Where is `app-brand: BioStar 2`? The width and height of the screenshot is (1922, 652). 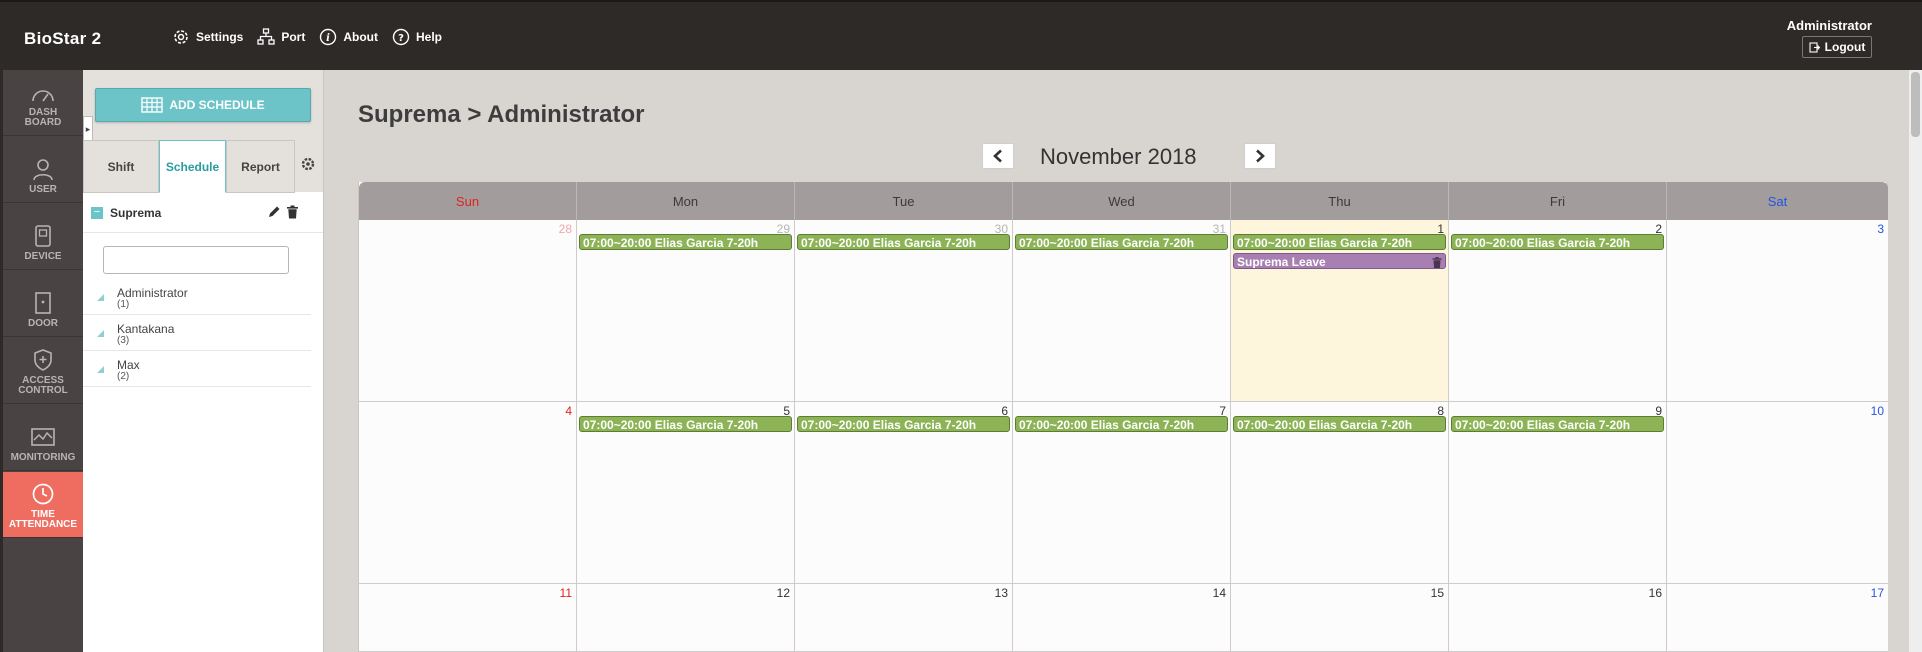
app-brand: BioStar 2 is located at coordinates (63, 38).